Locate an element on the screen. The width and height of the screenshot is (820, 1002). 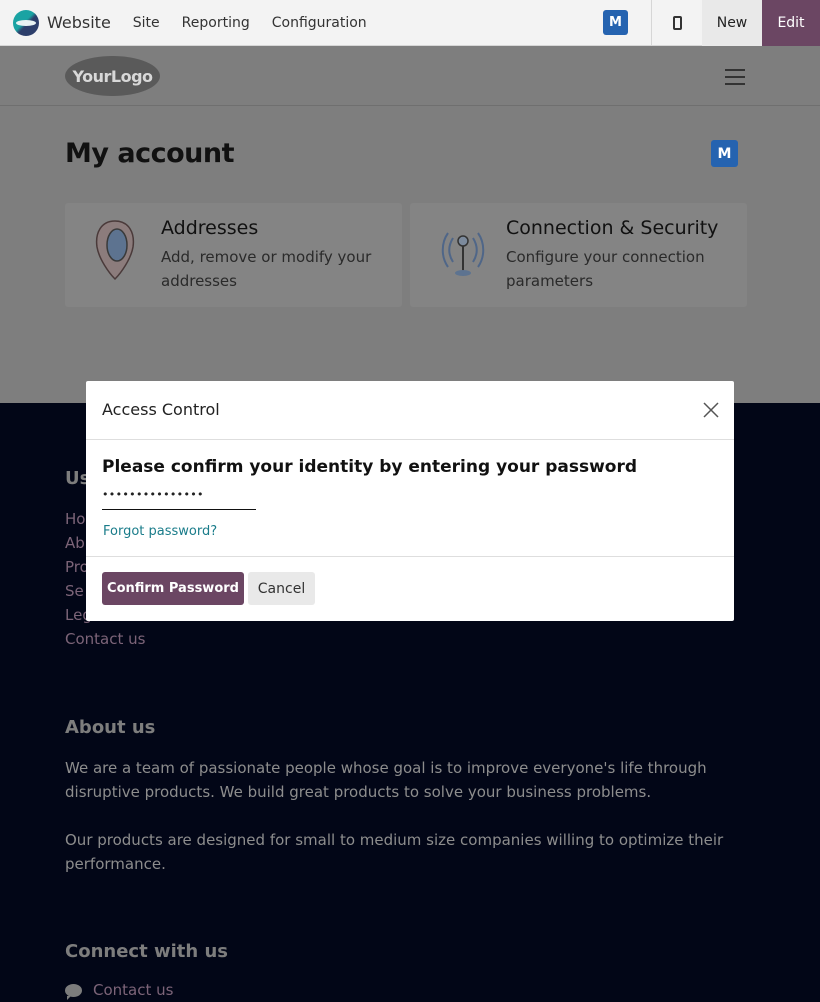
connect-contact-link: Contact us is located at coordinates (119, 990).